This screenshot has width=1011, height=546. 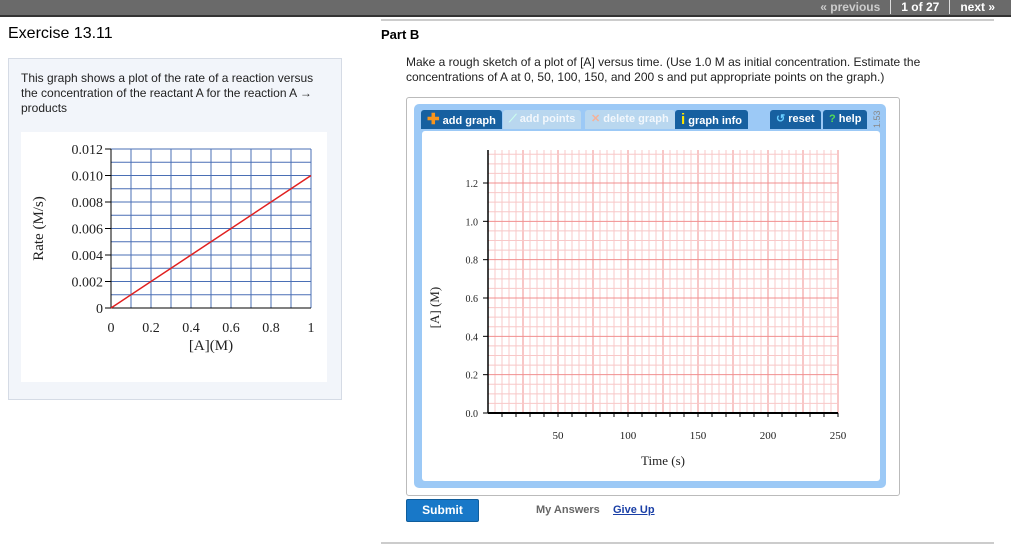 What do you see at coordinates (472, 337) in the screenshot?
I see `y-tick-label: 0.4` at bounding box center [472, 337].